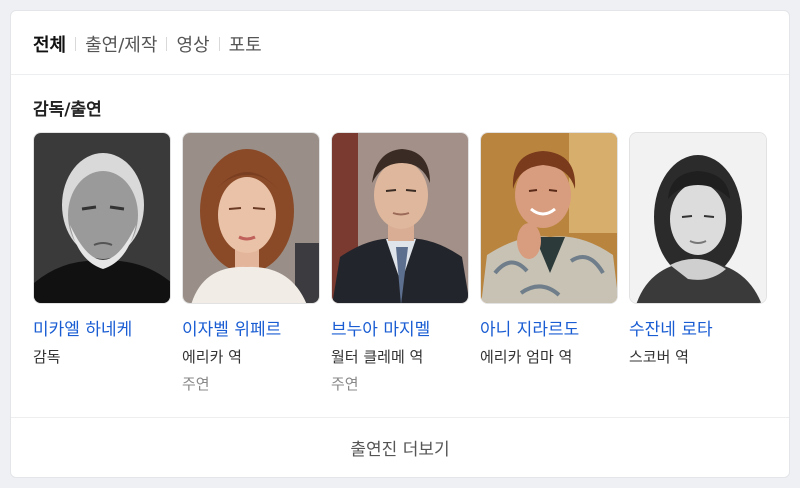 Image resolution: width=800 pixels, height=488 pixels. What do you see at coordinates (698, 327) in the screenshot?
I see `person-name: 수잔네 로타` at bounding box center [698, 327].